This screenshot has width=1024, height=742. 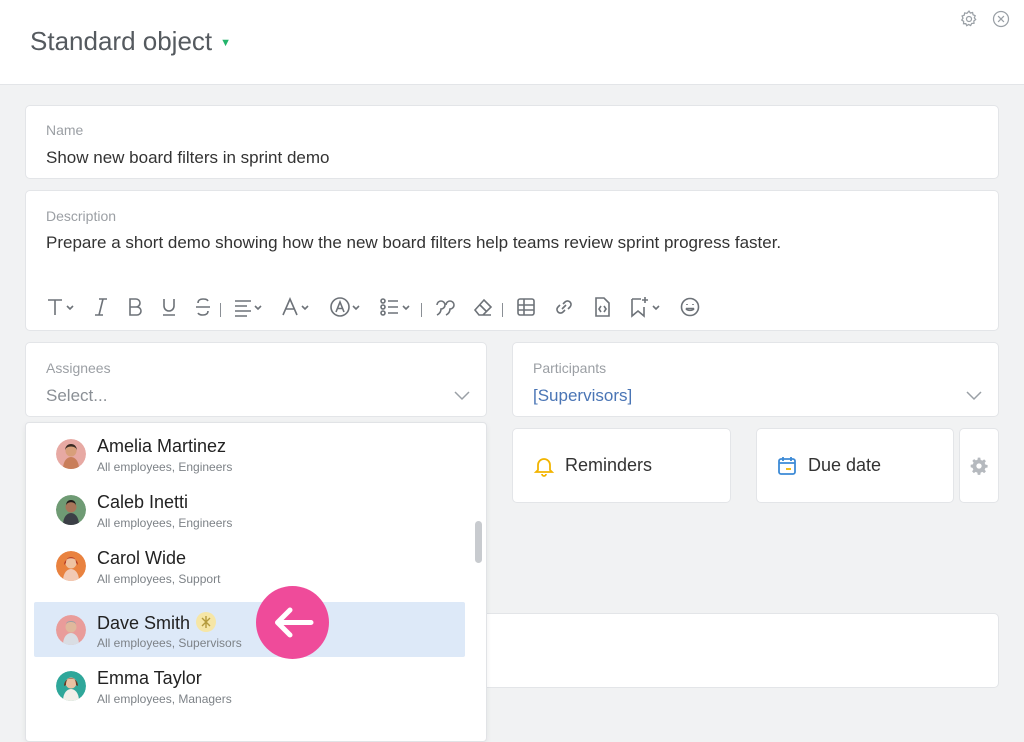 What do you see at coordinates (135, 307) in the screenshot?
I see `bold-icon` at bounding box center [135, 307].